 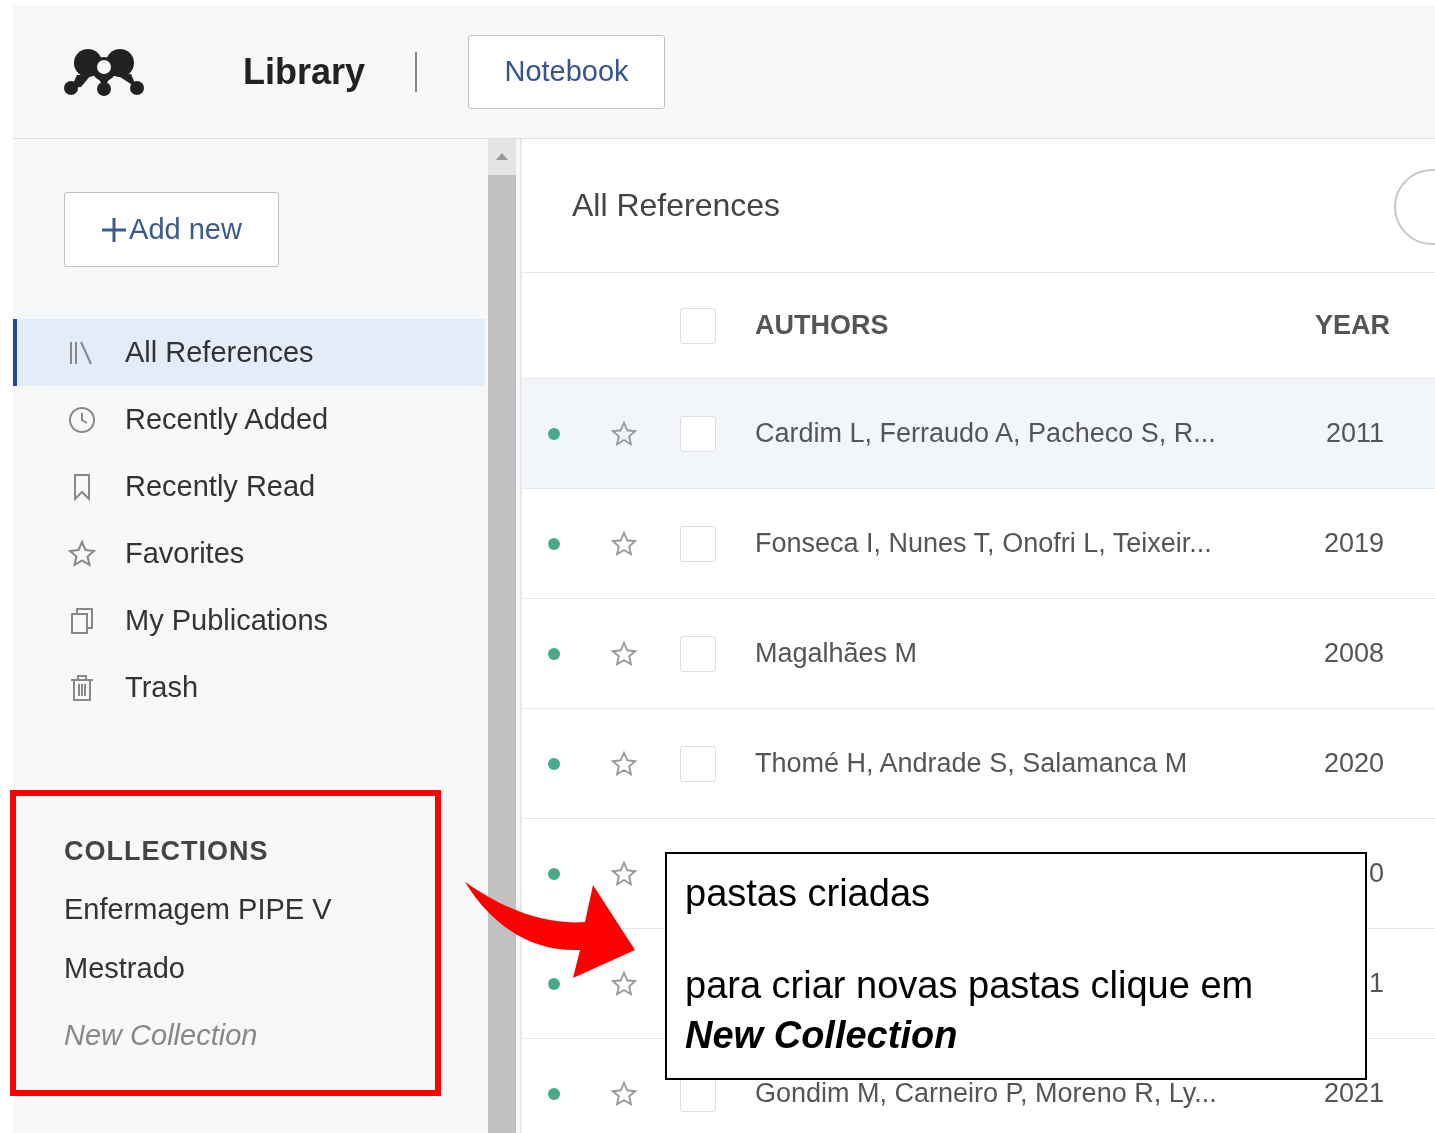 I want to click on table-cell-text: Magalhães M, so click(x=837, y=653).